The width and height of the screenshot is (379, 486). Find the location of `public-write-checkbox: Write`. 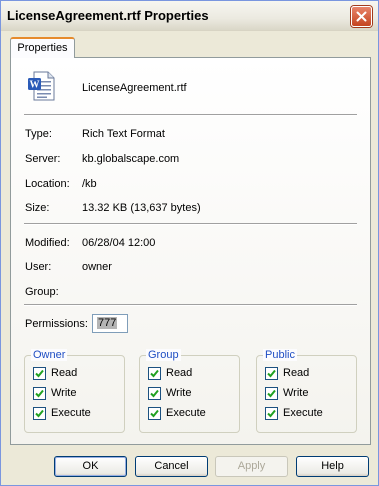

public-write-checkbox: Write is located at coordinates (286, 393).